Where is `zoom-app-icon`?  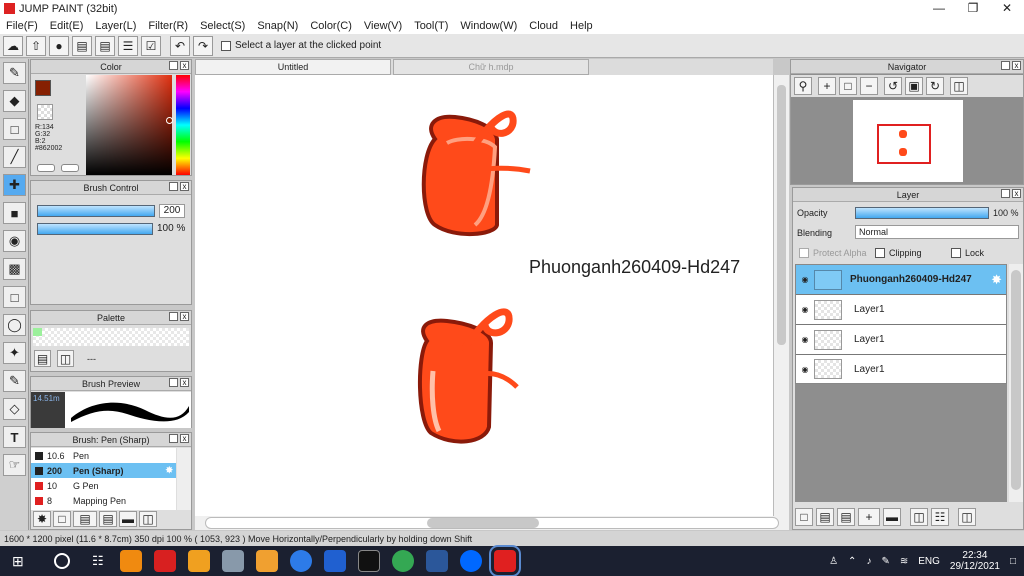
zoom-app-icon is located at coordinates (301, 561).